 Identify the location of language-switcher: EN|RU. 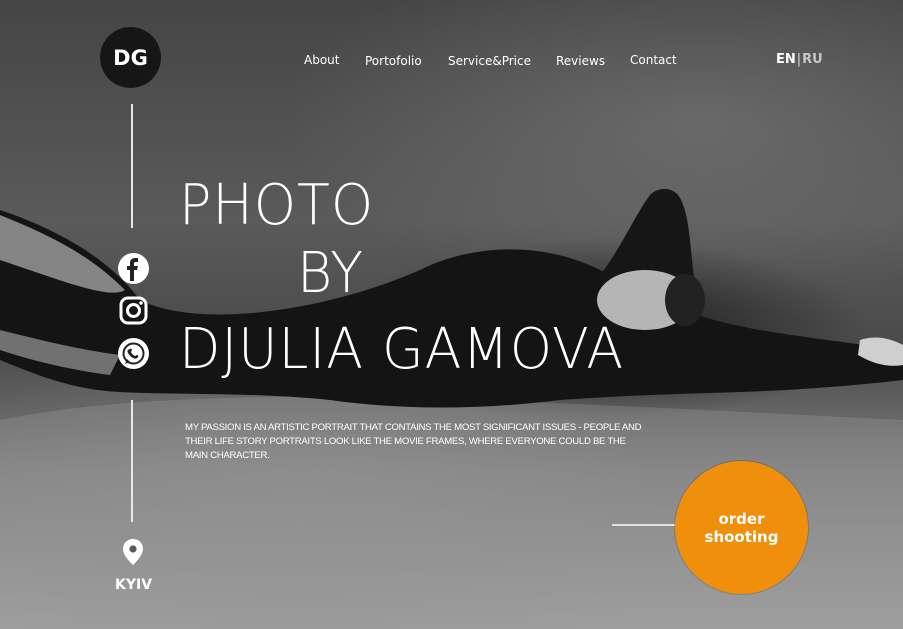
(799, 59).